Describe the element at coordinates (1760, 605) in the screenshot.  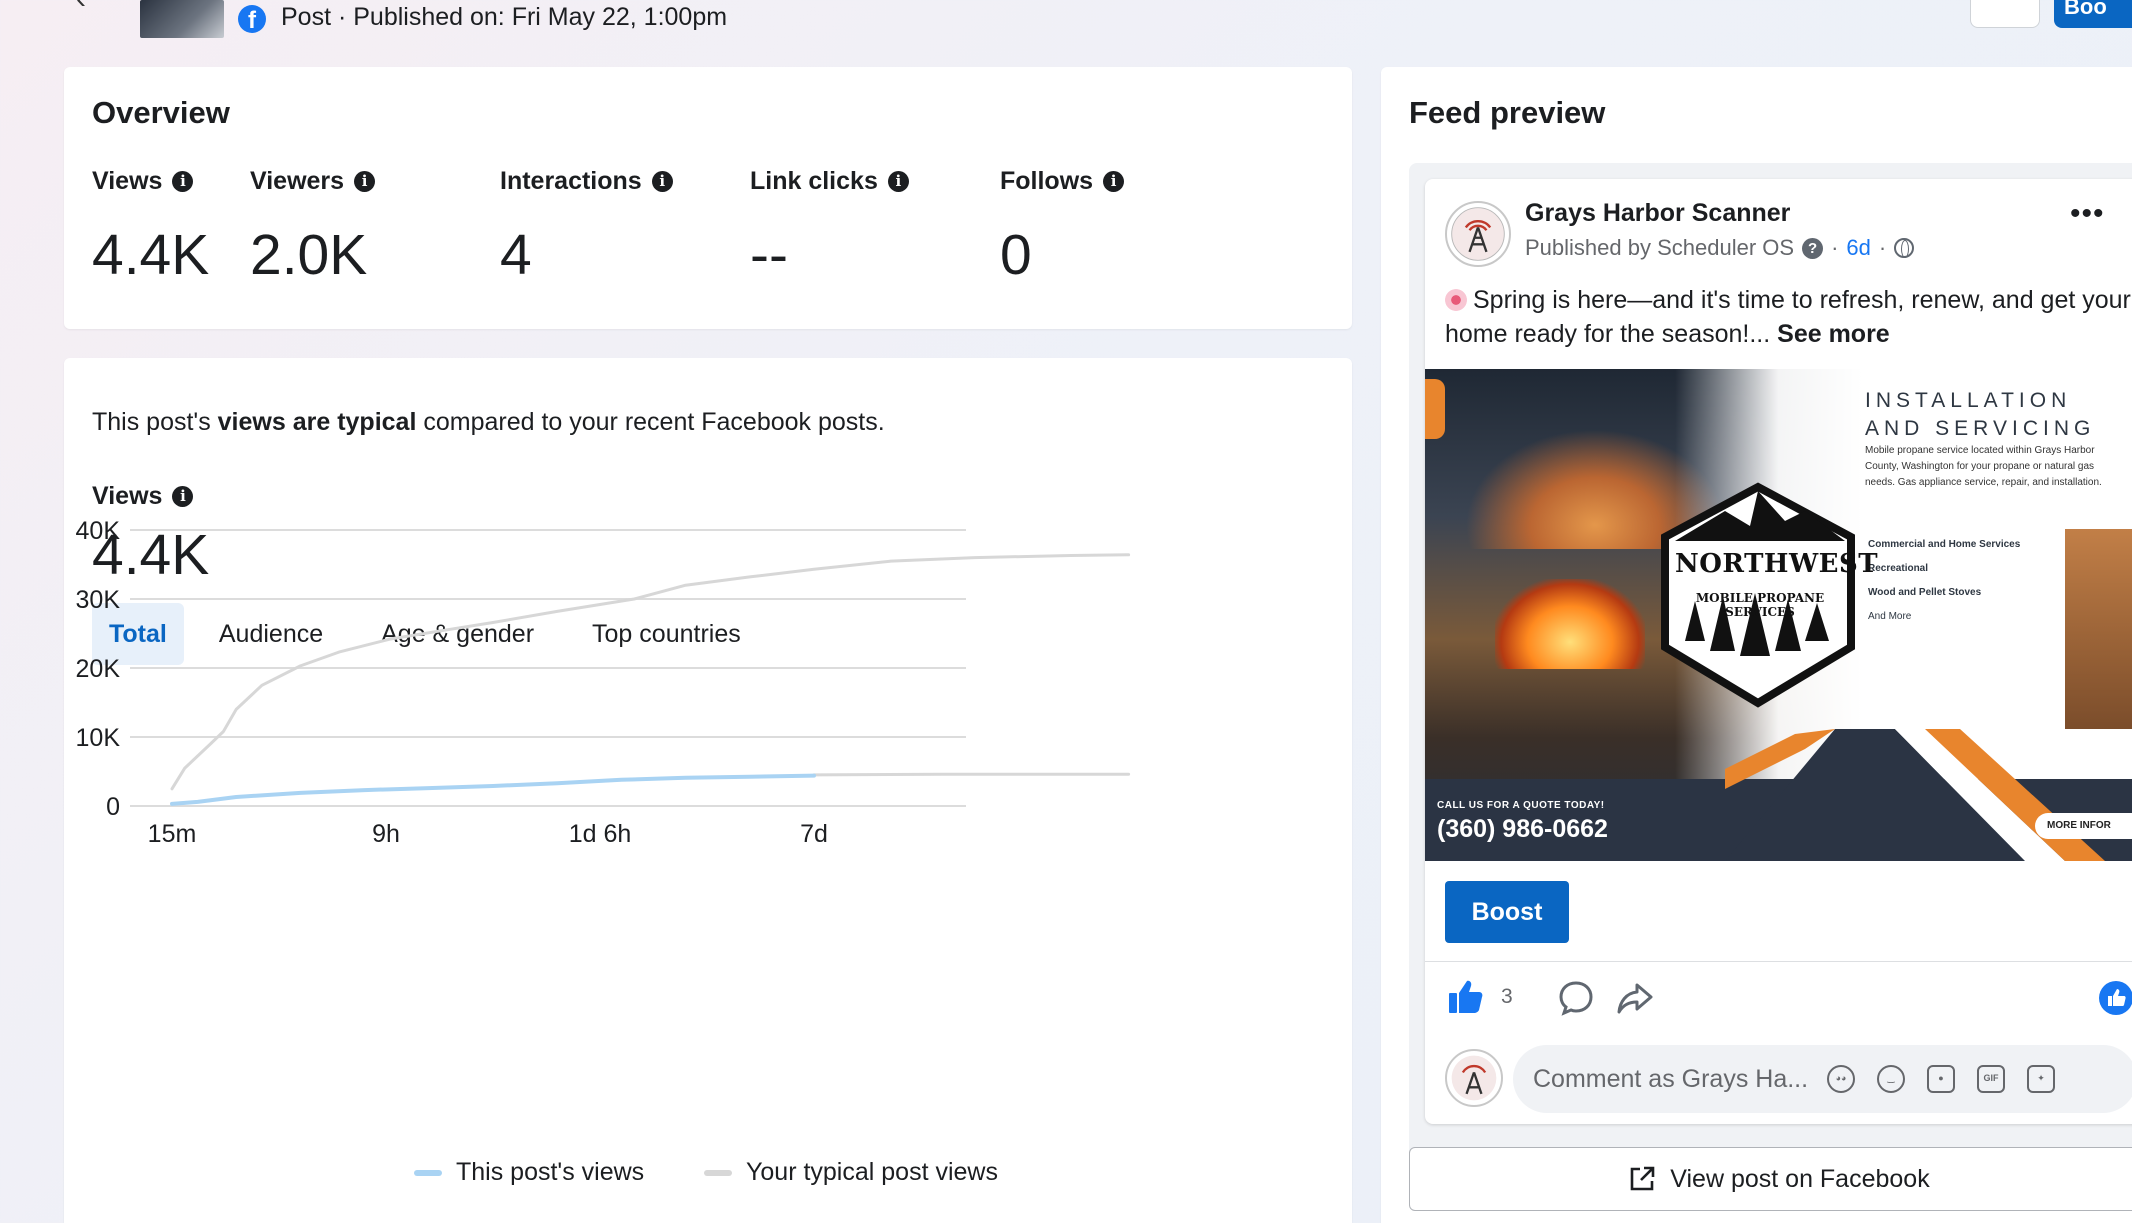
I see `ad-logo-sub-text: MOBILE PROPANE SERVICES` at that location.